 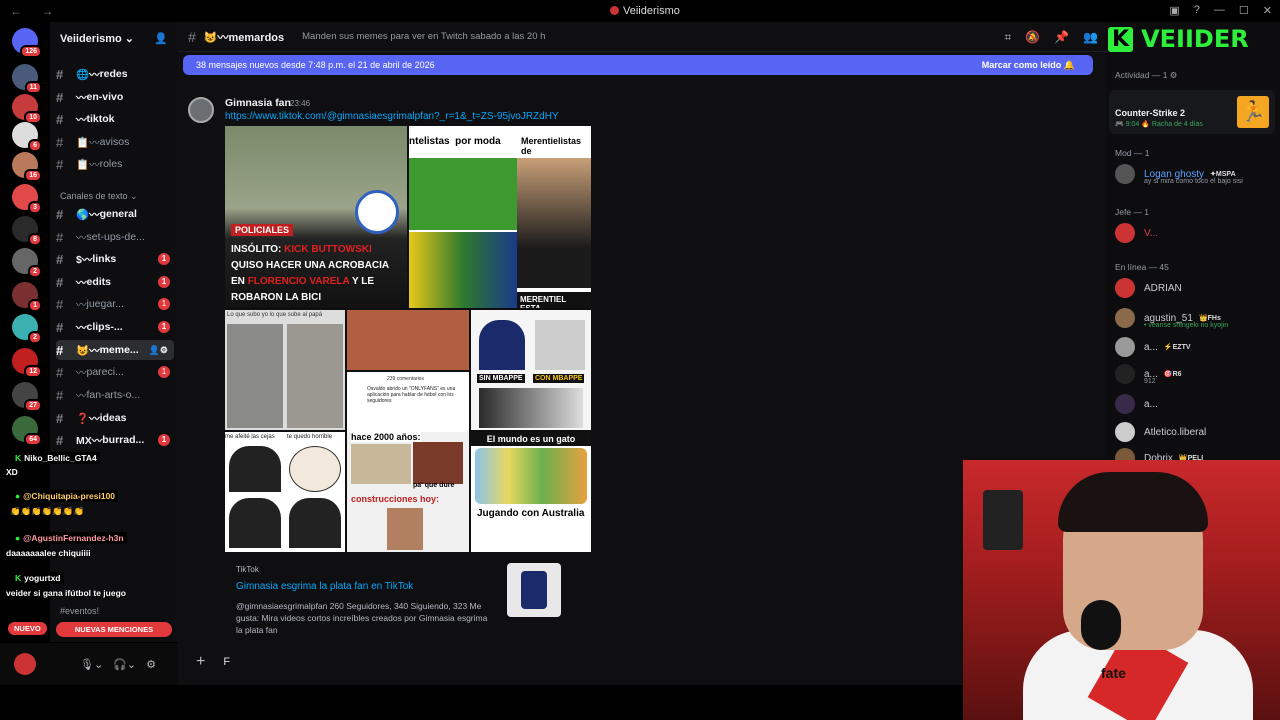 What do you see at coordinates (60, 327) in the screenshot?
I see `hash-icon: #` at bounding box center [60, 327].